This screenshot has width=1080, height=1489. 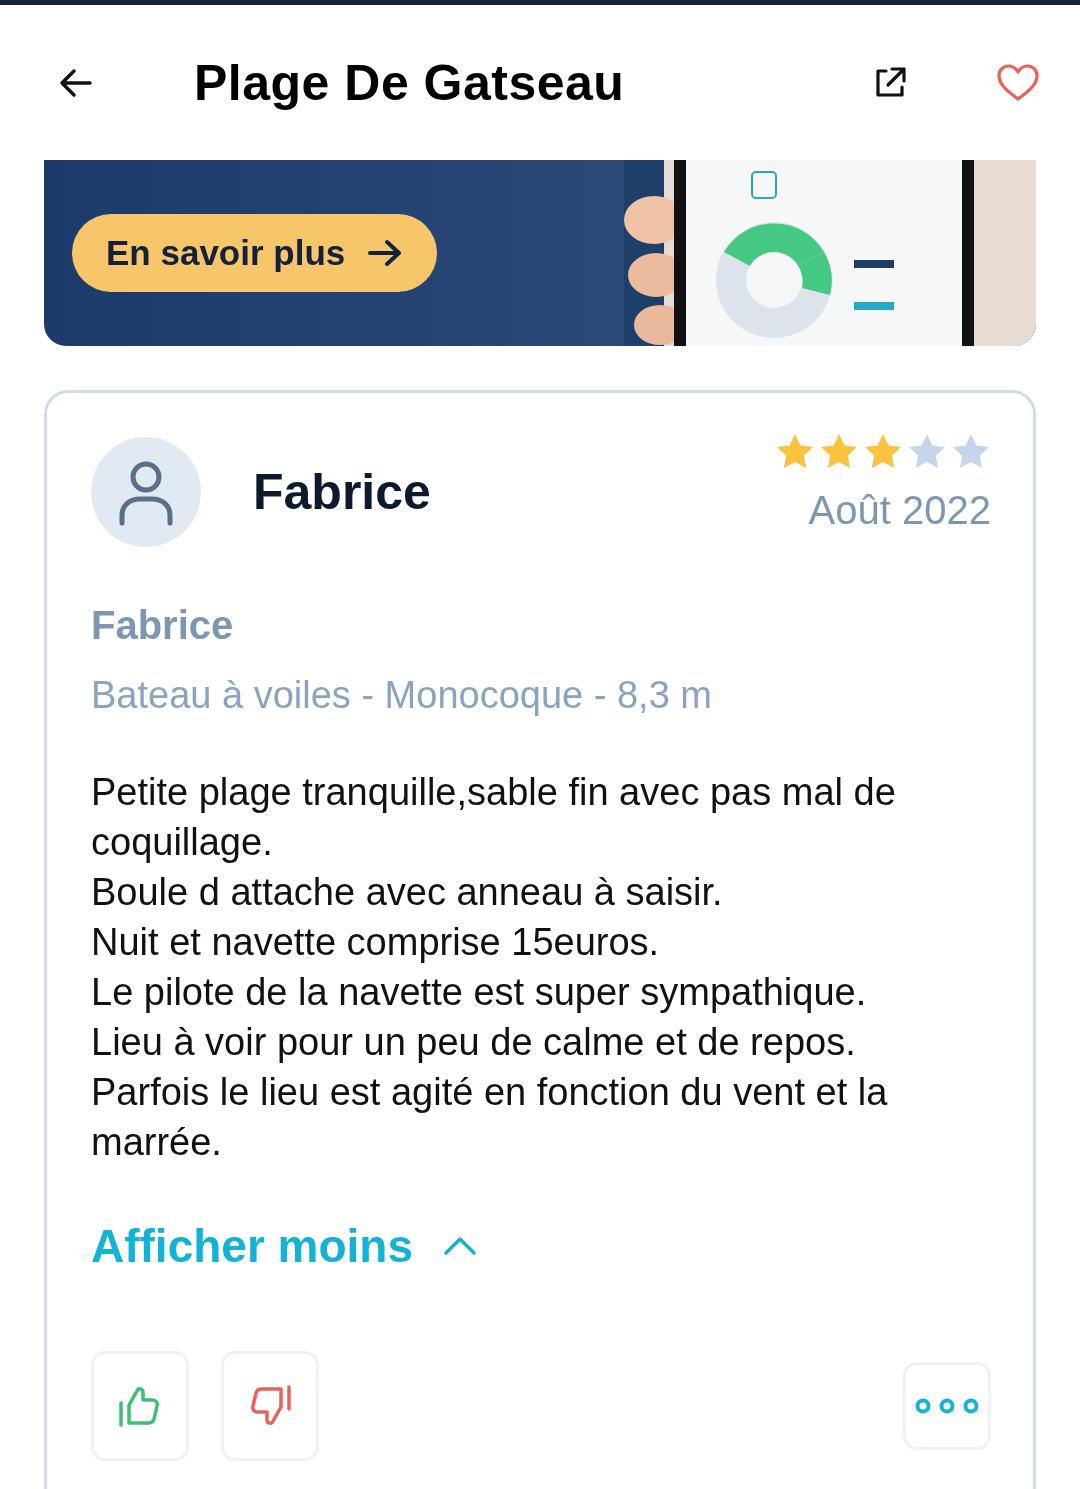 I want to click on review-text: Le pilote de la navette est super sympathique., so click(x=479, y=992).